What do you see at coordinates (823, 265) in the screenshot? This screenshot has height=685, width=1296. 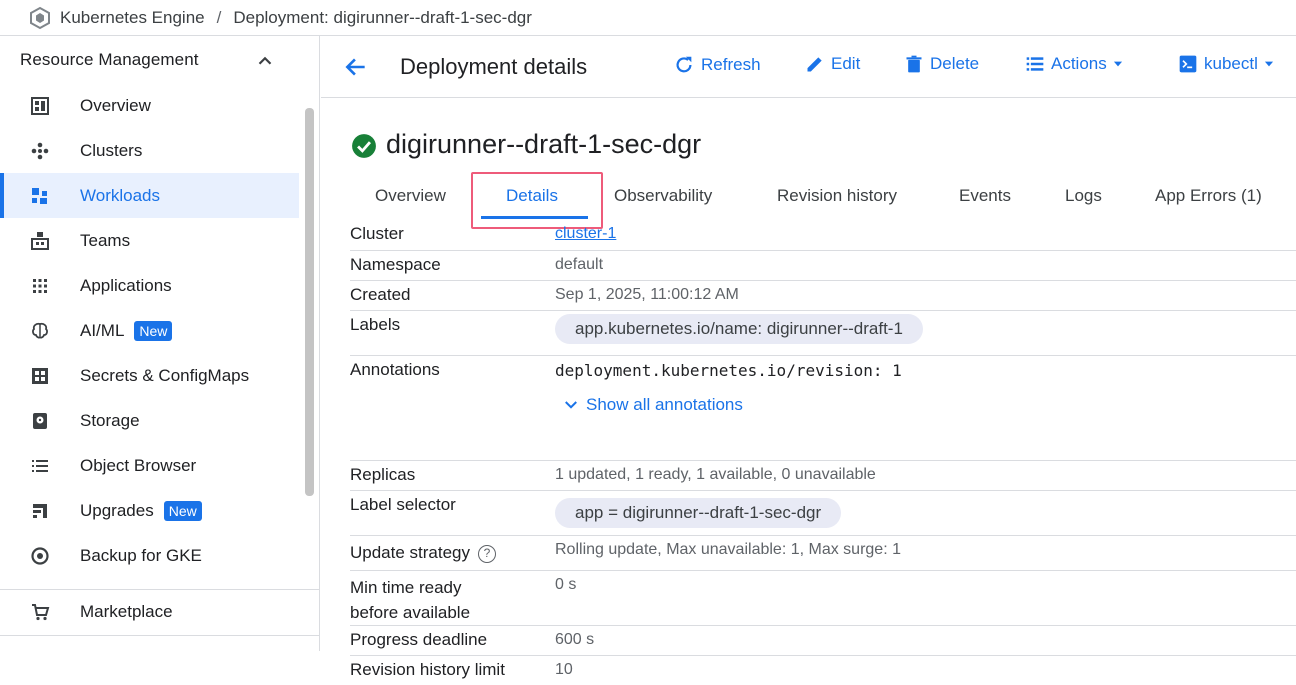 I see `detail-row-namespace: Namespace default` at bounding box center [823, 265].